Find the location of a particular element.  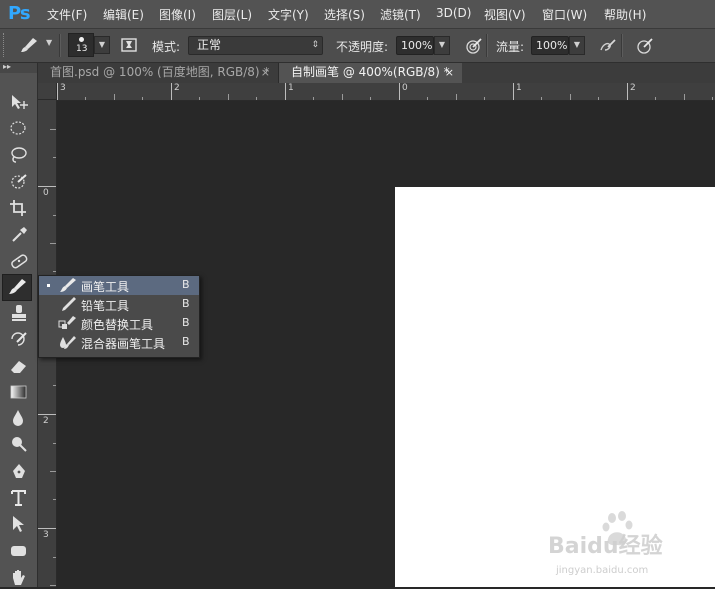

tablet-size-pressure-button is located at coordinates (644, 45).